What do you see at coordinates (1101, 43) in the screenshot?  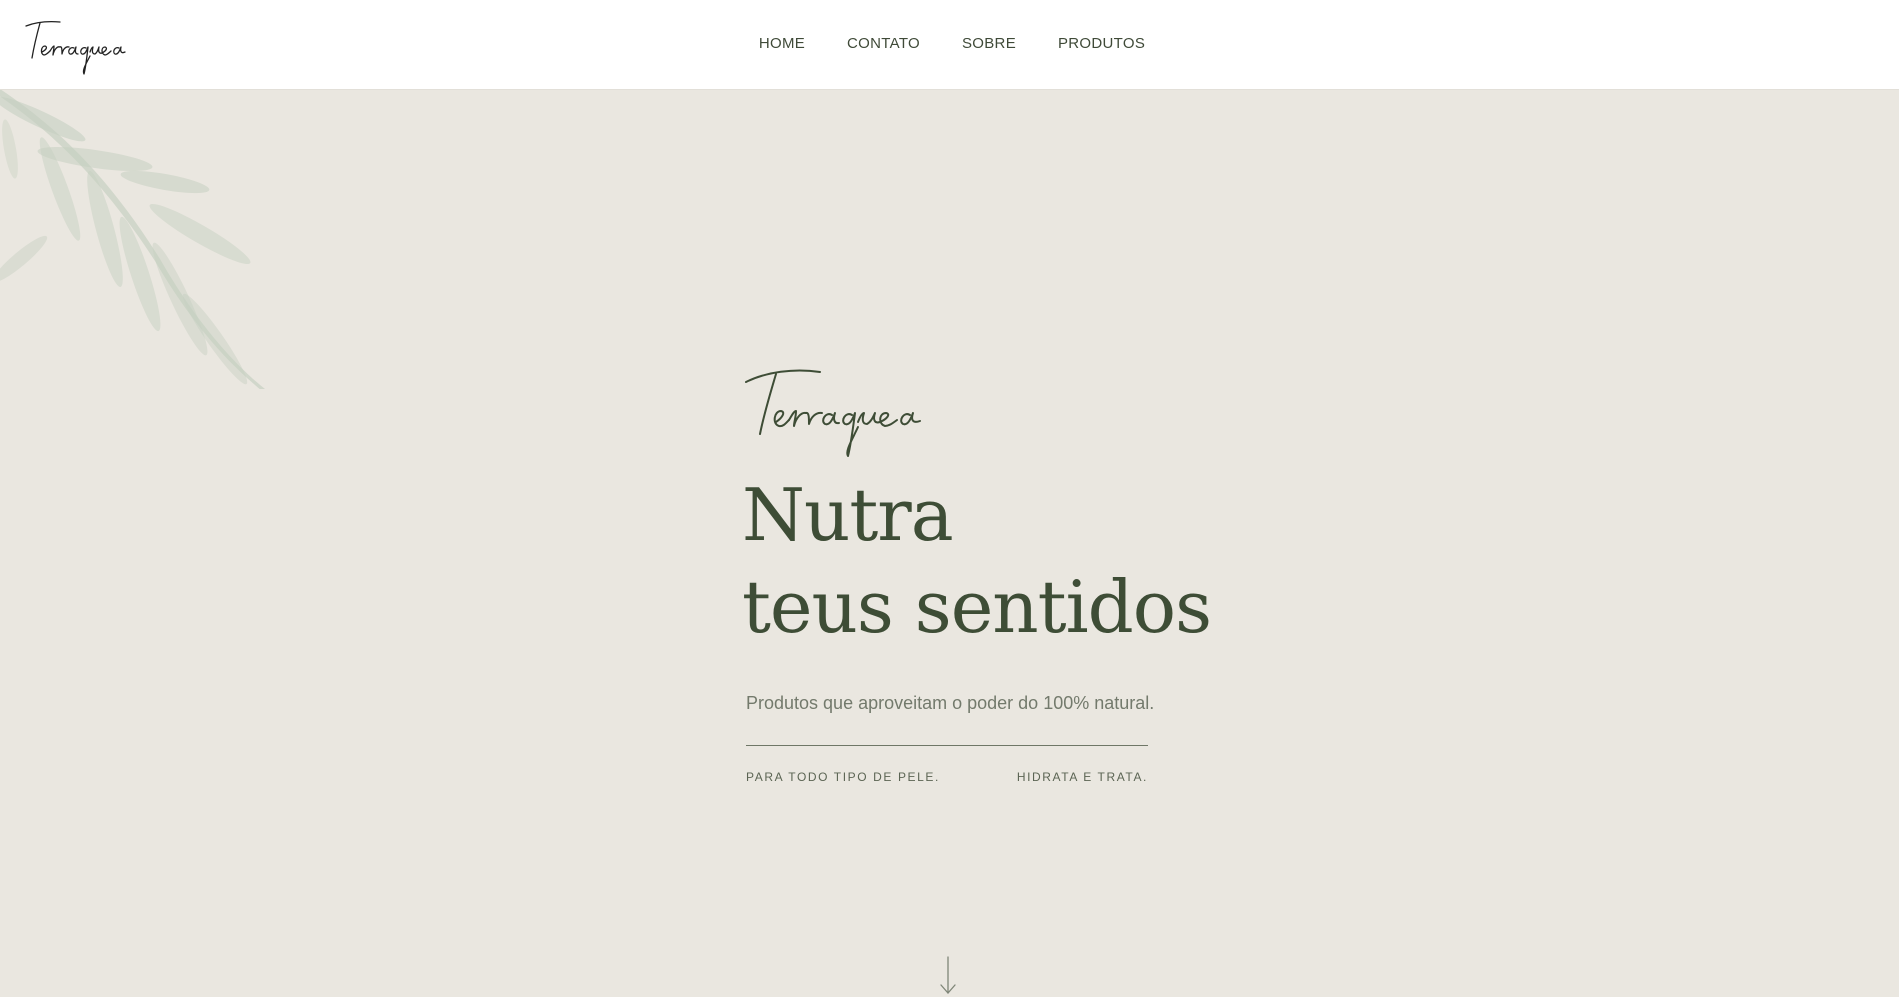 I see `nav-item-produtos: PRODUTOS` at bounding box center [1101, 43].